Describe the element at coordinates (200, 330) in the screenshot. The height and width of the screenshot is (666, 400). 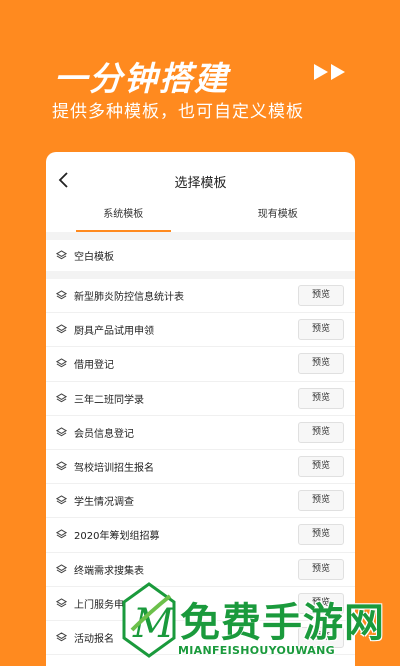
I see `template-row: 厨具产品试用申领 预览` at that location.